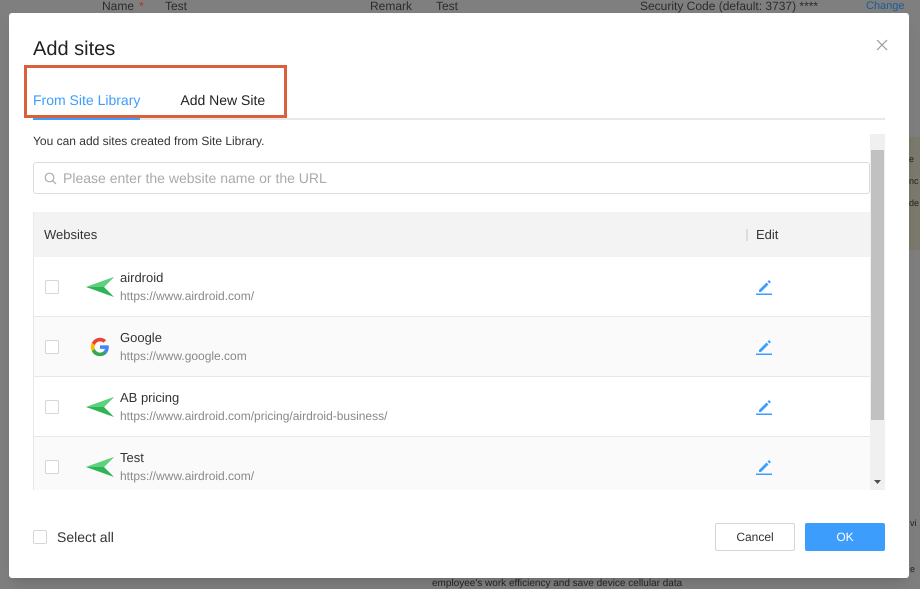 This screenshot has width=920, height=589. Describe the element at coordinates (132, 457) in the screenshot. I see `site-name: Test` at that location.